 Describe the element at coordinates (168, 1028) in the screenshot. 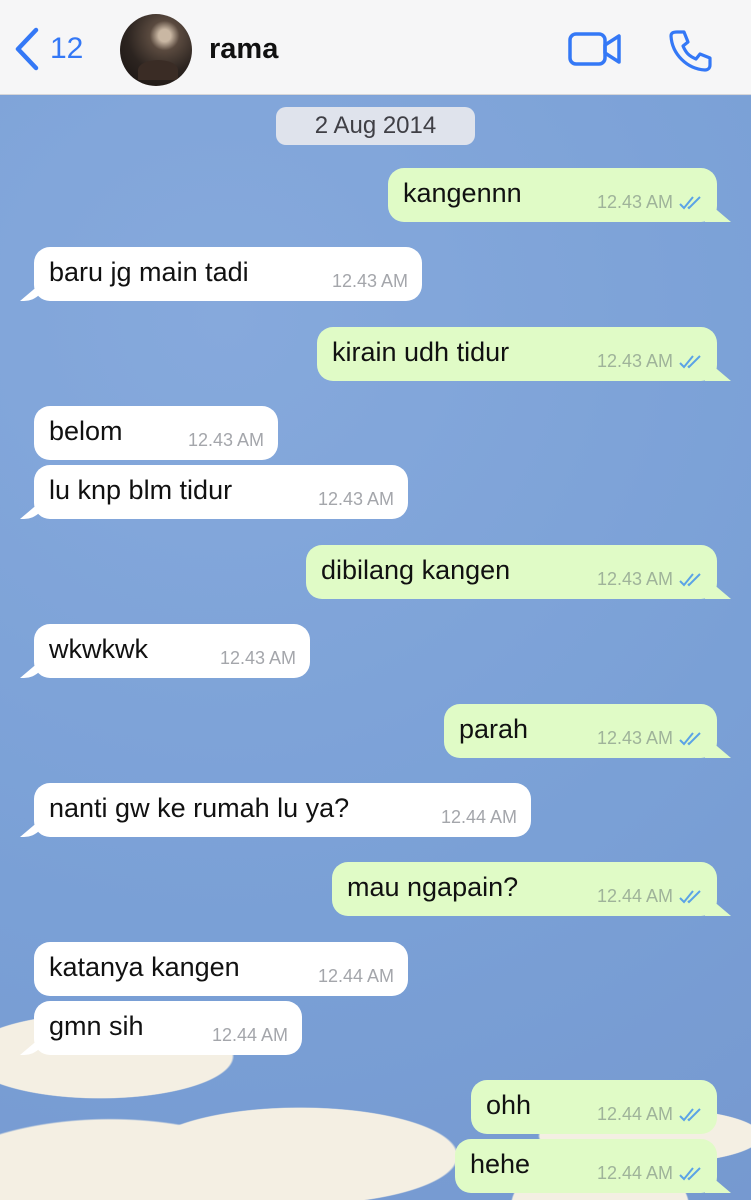

I see `message-incoming: gmn sih 12.44 AM` at that location.